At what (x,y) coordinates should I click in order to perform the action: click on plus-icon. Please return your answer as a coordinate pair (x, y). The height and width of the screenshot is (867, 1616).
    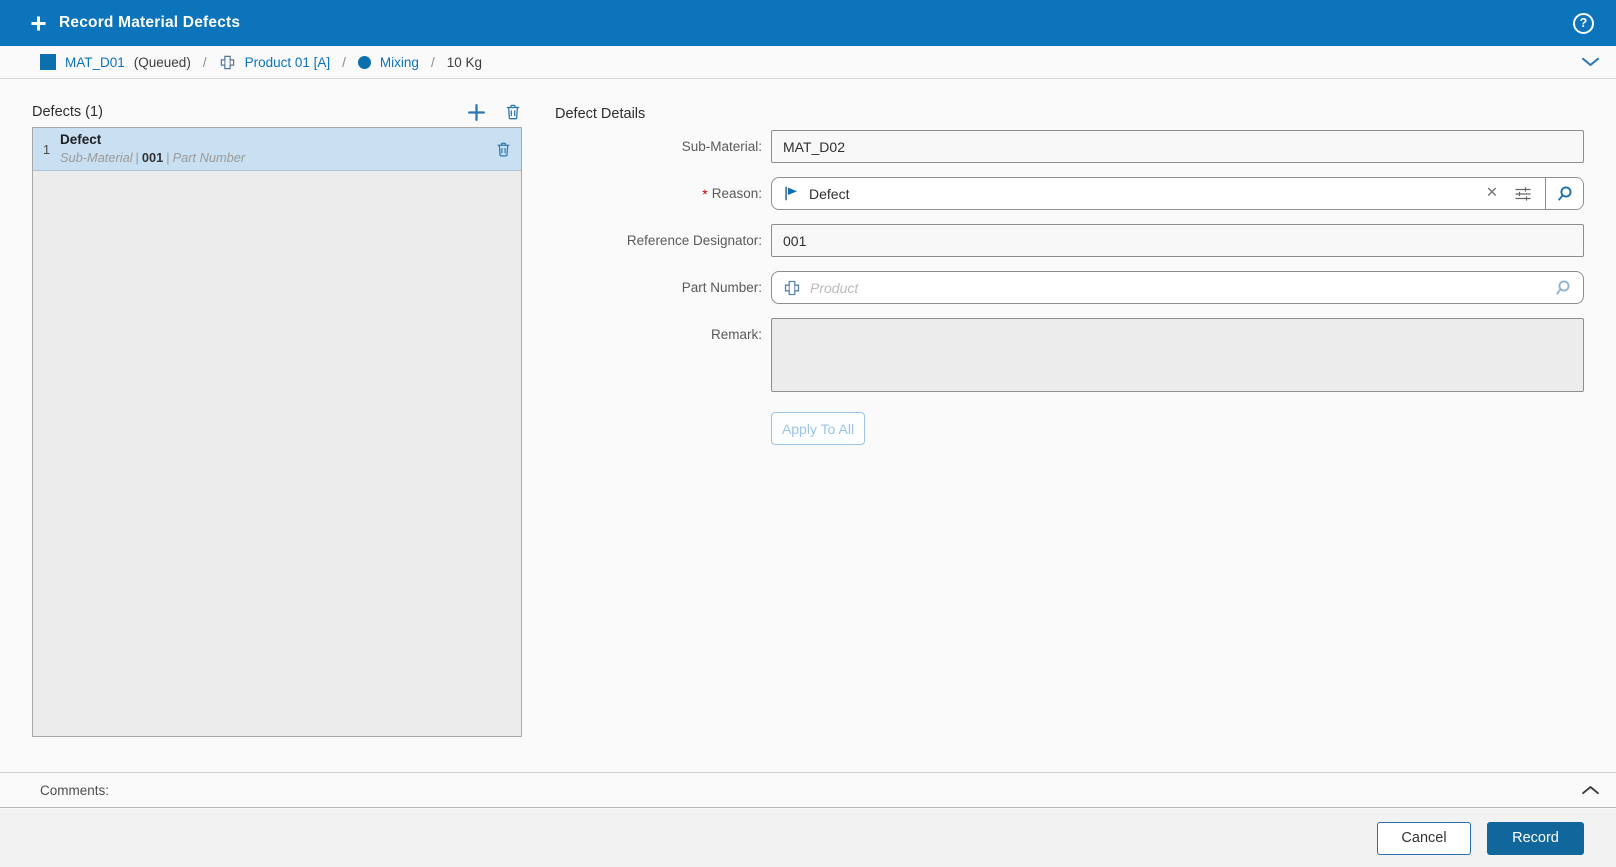
    Looking at the image, I should click on (38, 23).